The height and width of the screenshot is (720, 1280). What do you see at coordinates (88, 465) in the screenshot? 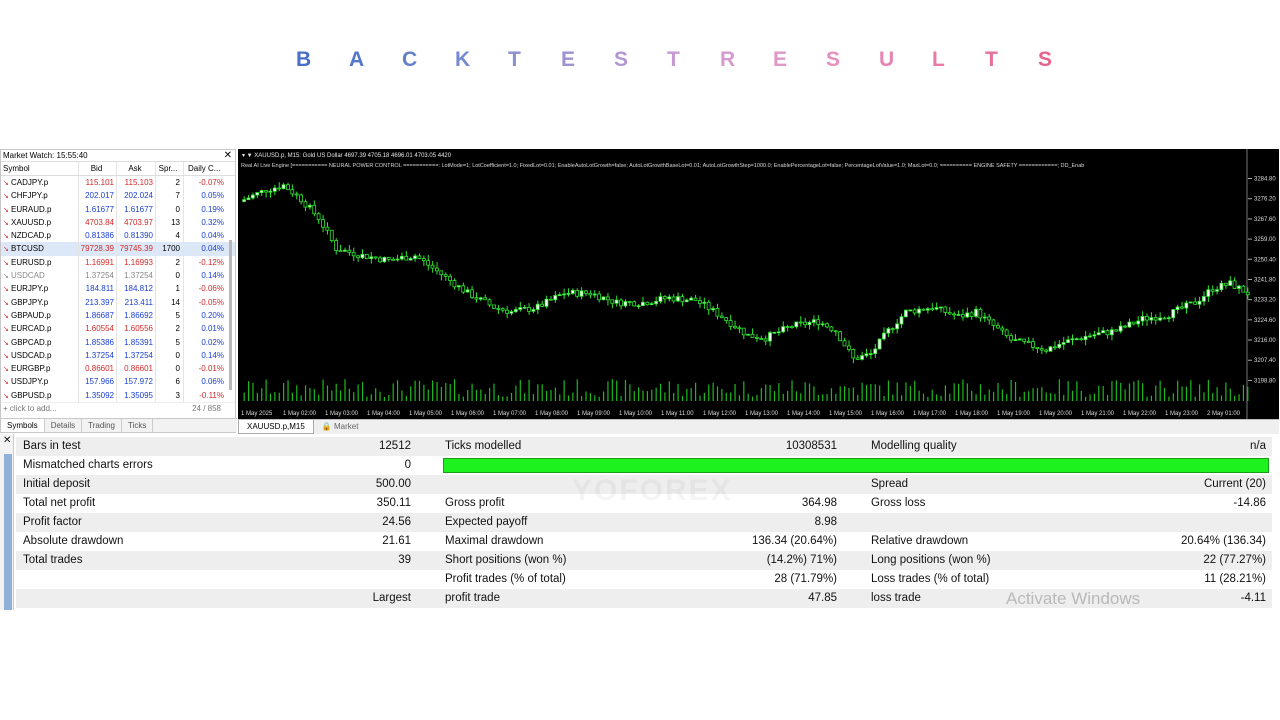
I see `report-label: Mismatched charts errors` at bounding box center [88, 465].